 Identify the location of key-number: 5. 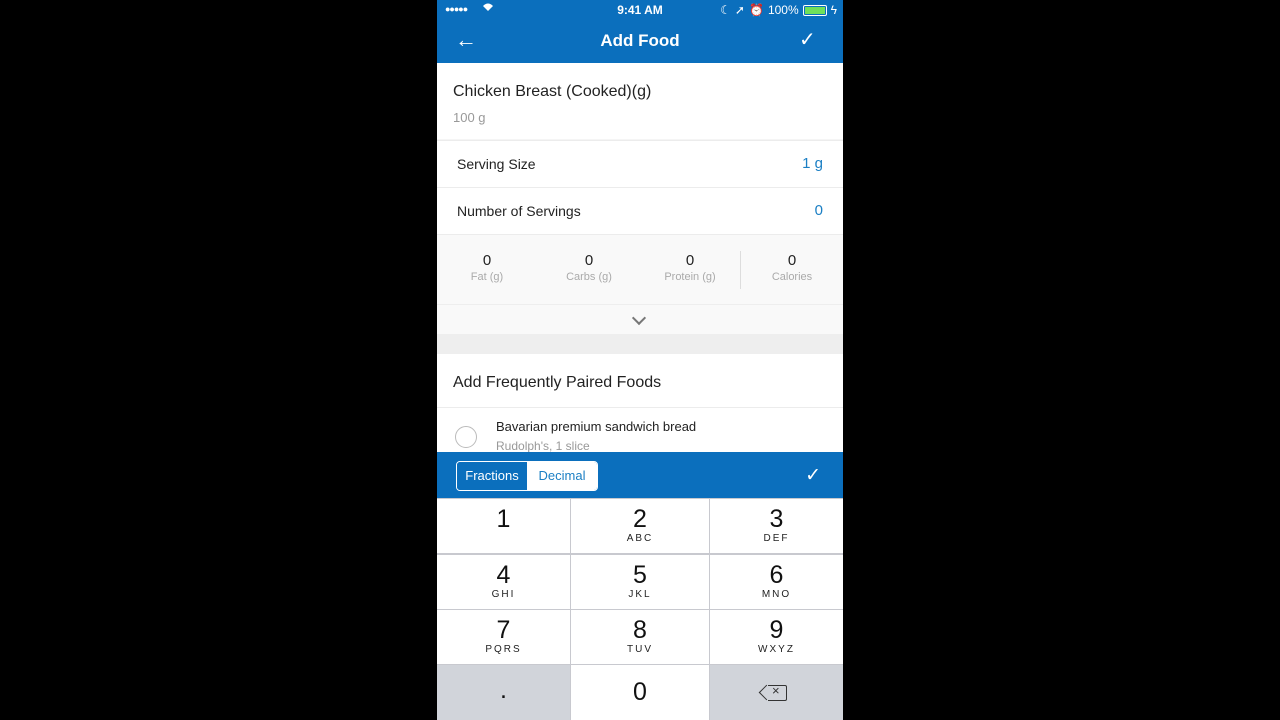
(640, 575).